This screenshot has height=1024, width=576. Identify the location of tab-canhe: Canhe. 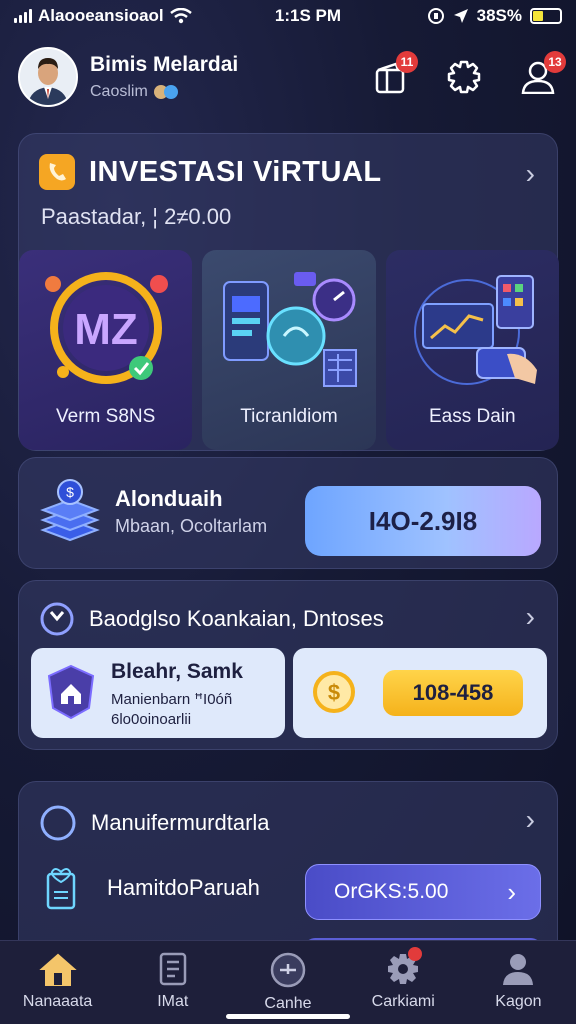
(287, 982).